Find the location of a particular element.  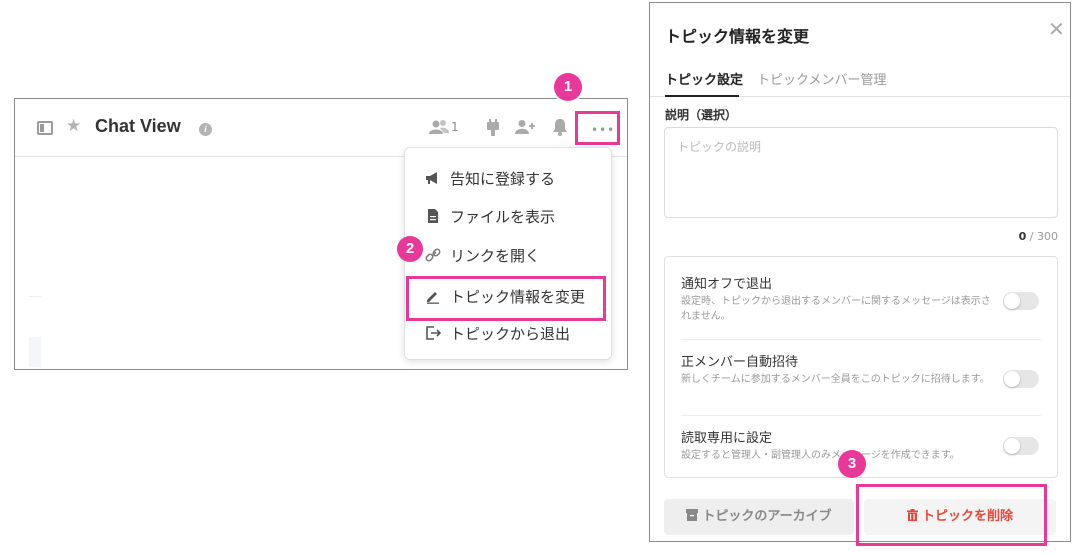

archive-icon is located at coordinates (692, 515).